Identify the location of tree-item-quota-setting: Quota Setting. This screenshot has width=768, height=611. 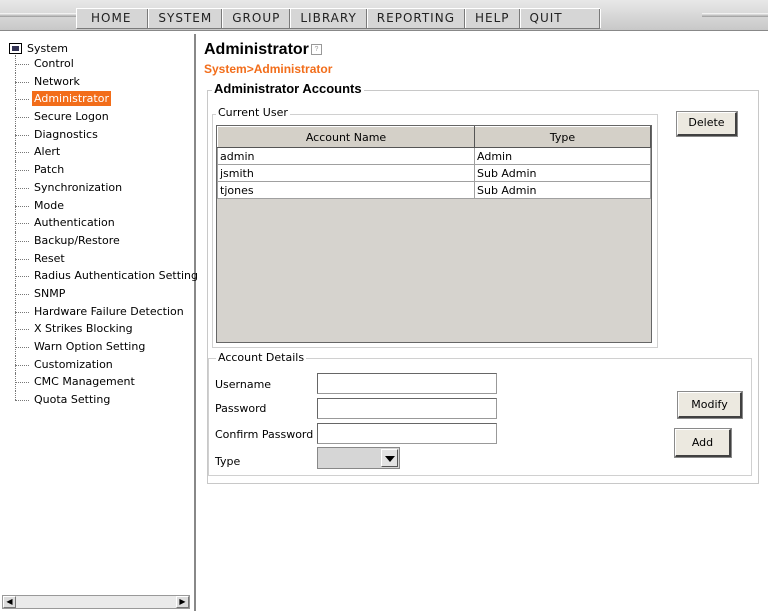
(107, 400).